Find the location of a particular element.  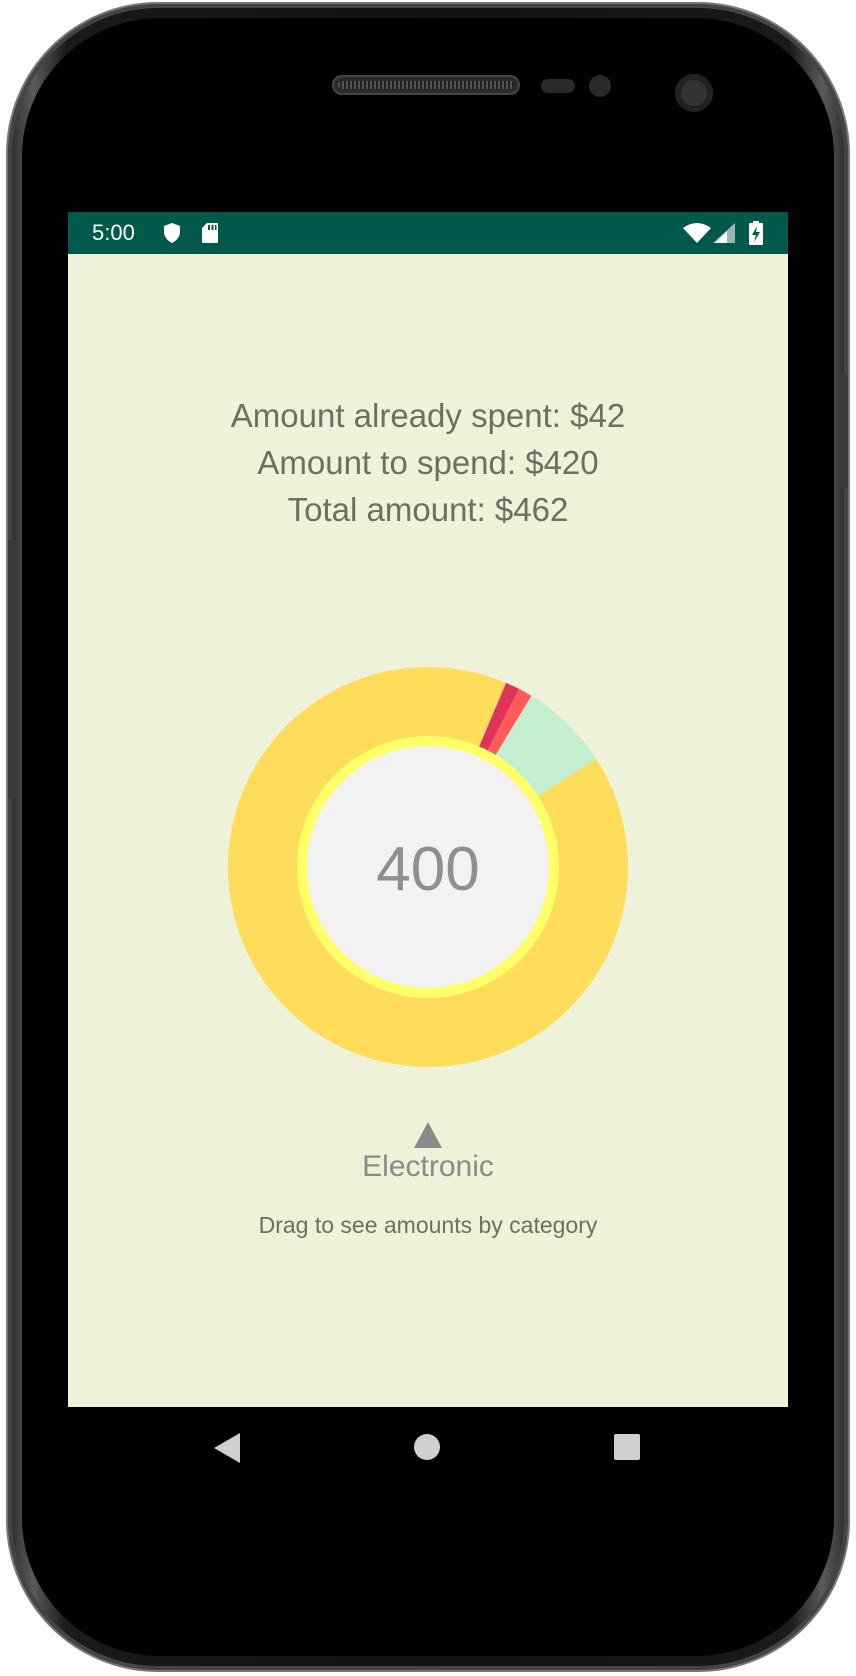

donut-center-value: 400 is located at coordinates (428, 869).